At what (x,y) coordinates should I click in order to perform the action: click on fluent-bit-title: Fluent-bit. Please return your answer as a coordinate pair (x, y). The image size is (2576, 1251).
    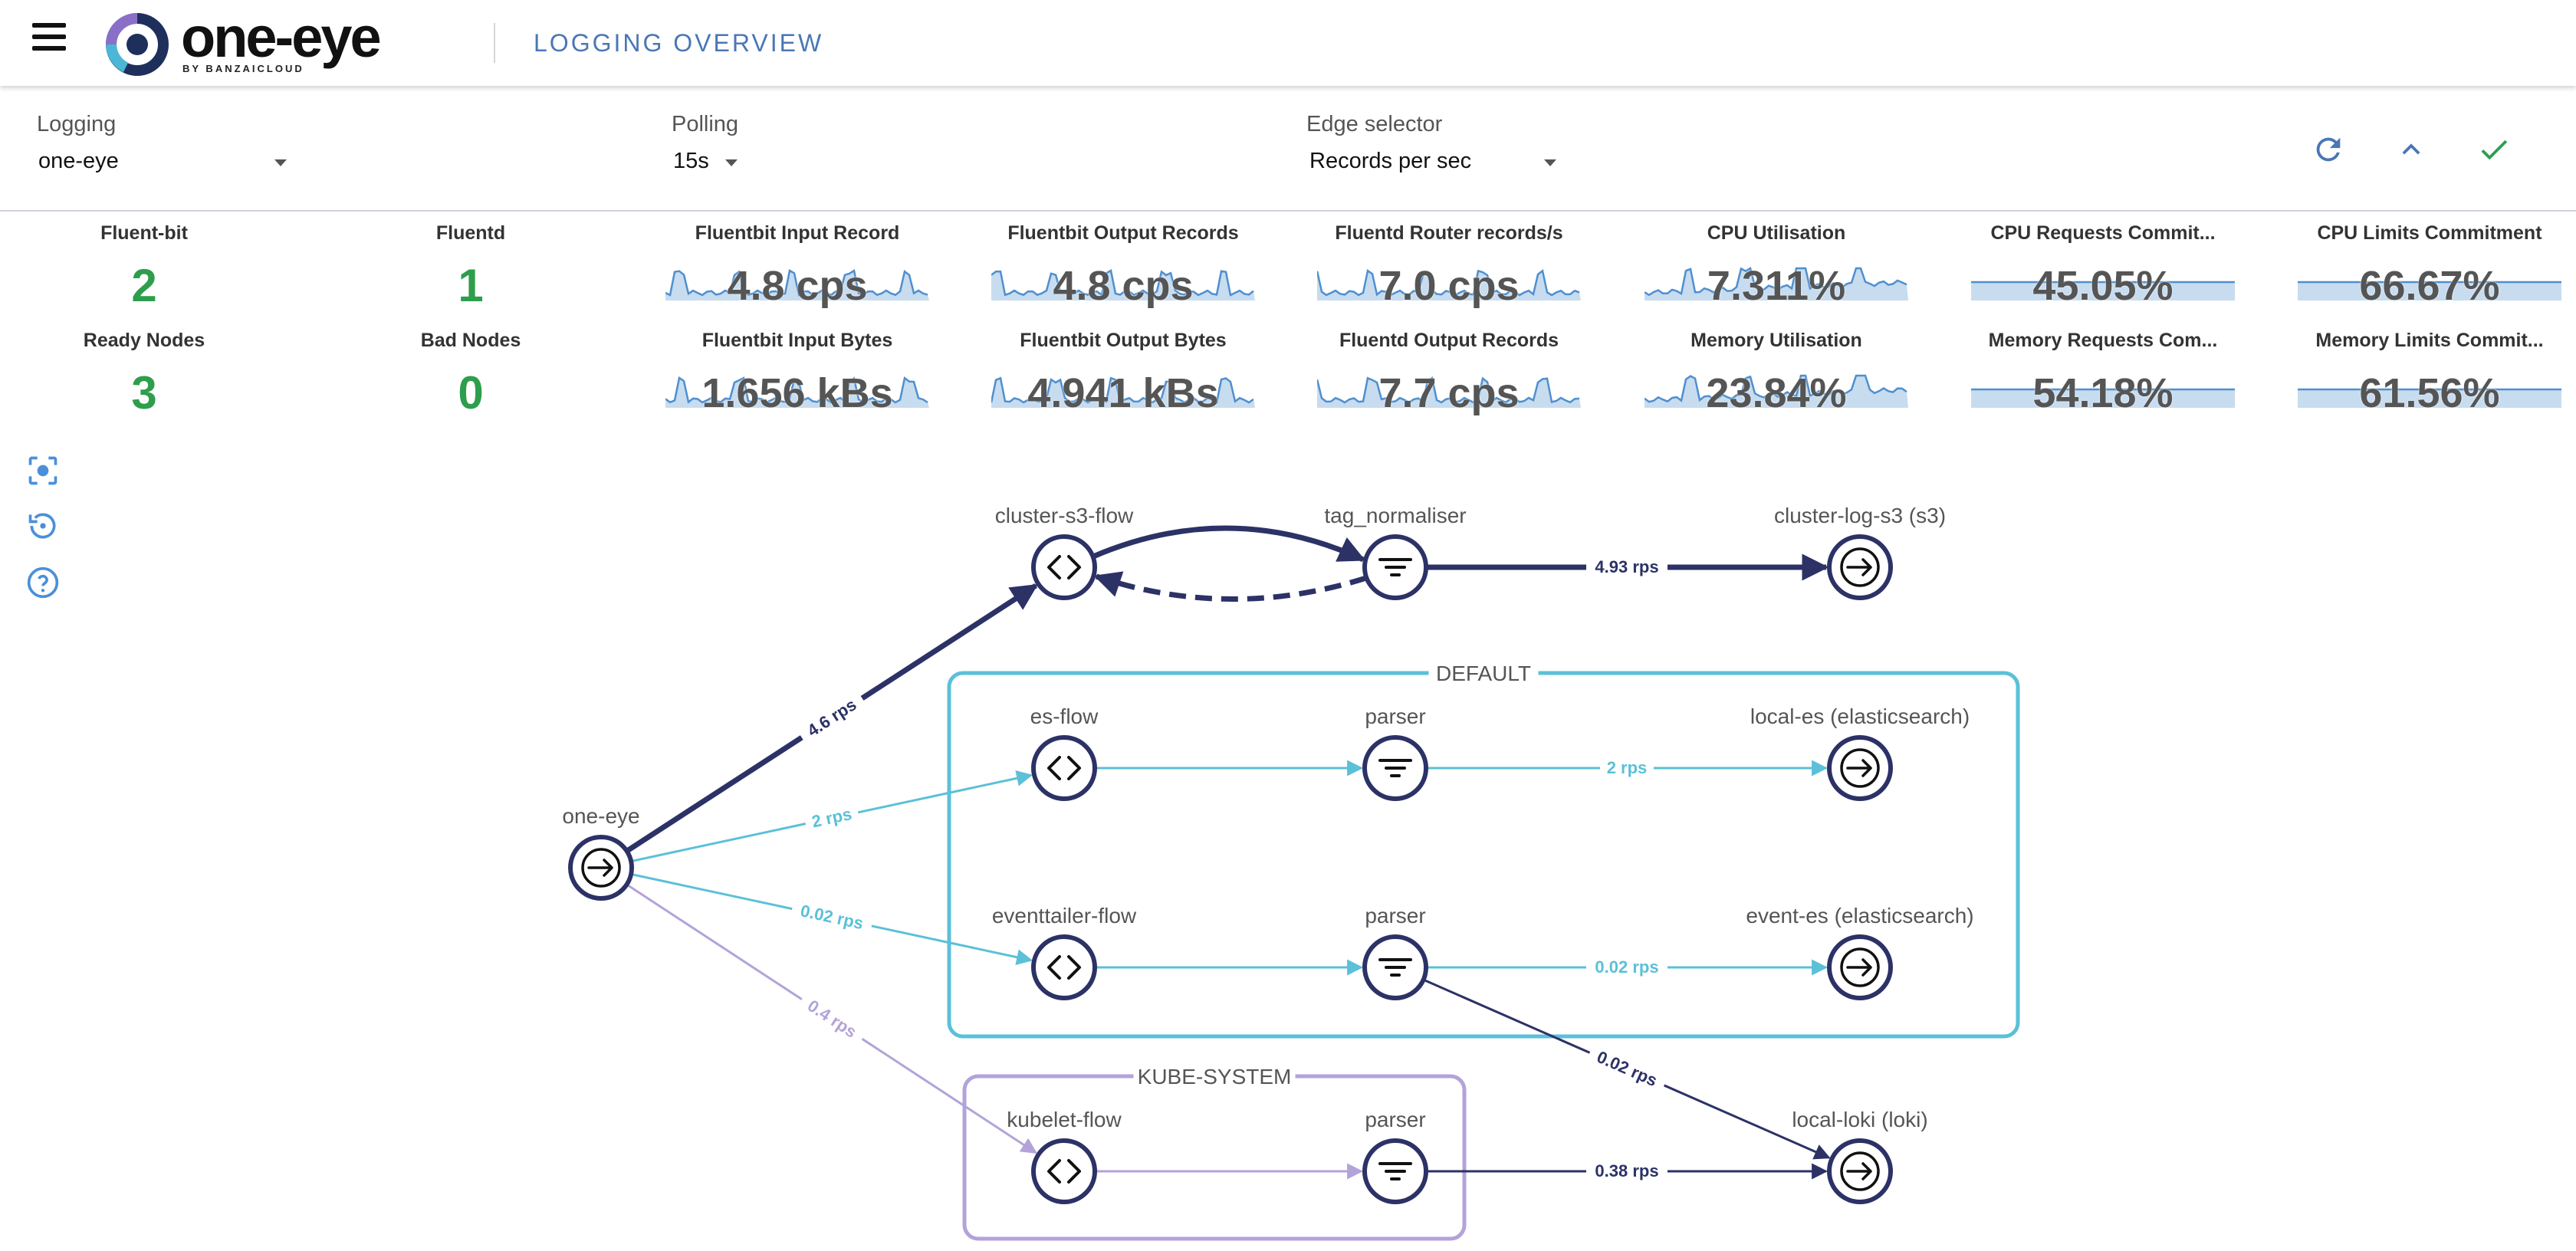
    Looking at the image, I should click on (144, 233).